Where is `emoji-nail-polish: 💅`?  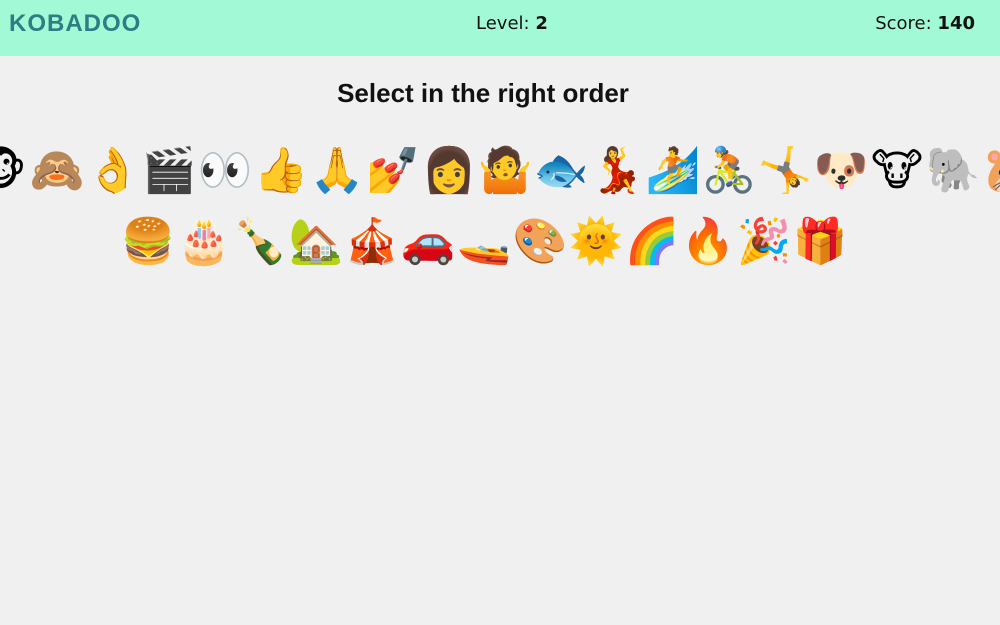
emoji-nail-polish: 💅 is located at coordinates (393, 171).